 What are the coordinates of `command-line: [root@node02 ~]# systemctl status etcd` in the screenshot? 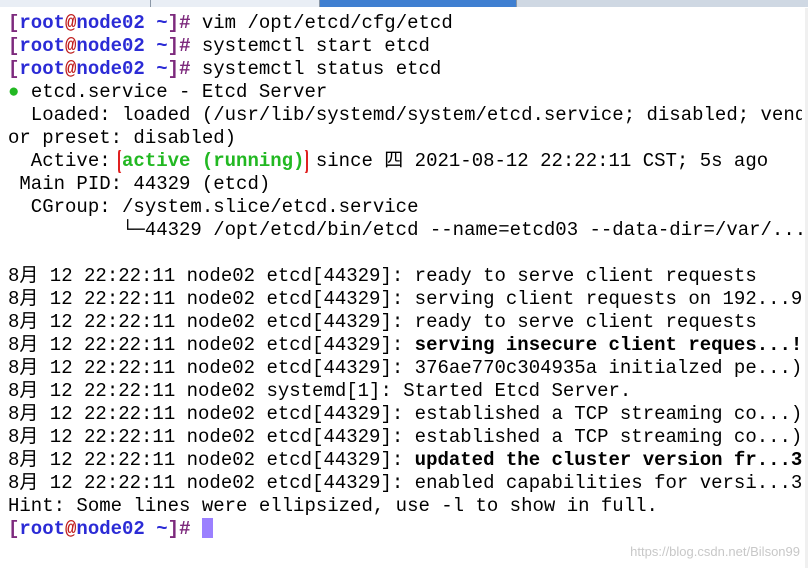 It's located at (225, 69).